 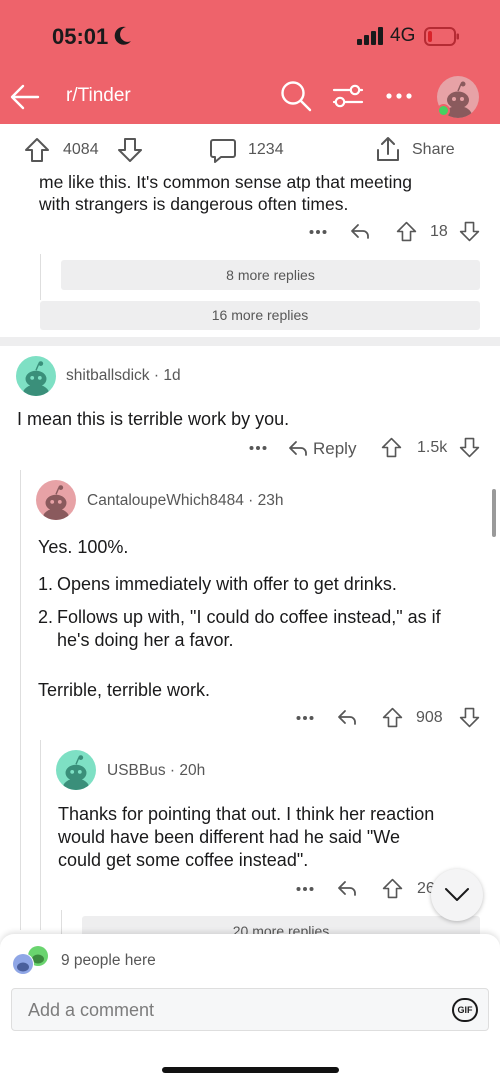 I want to click on comment-bubble-icon, so click(x=223, y=151).